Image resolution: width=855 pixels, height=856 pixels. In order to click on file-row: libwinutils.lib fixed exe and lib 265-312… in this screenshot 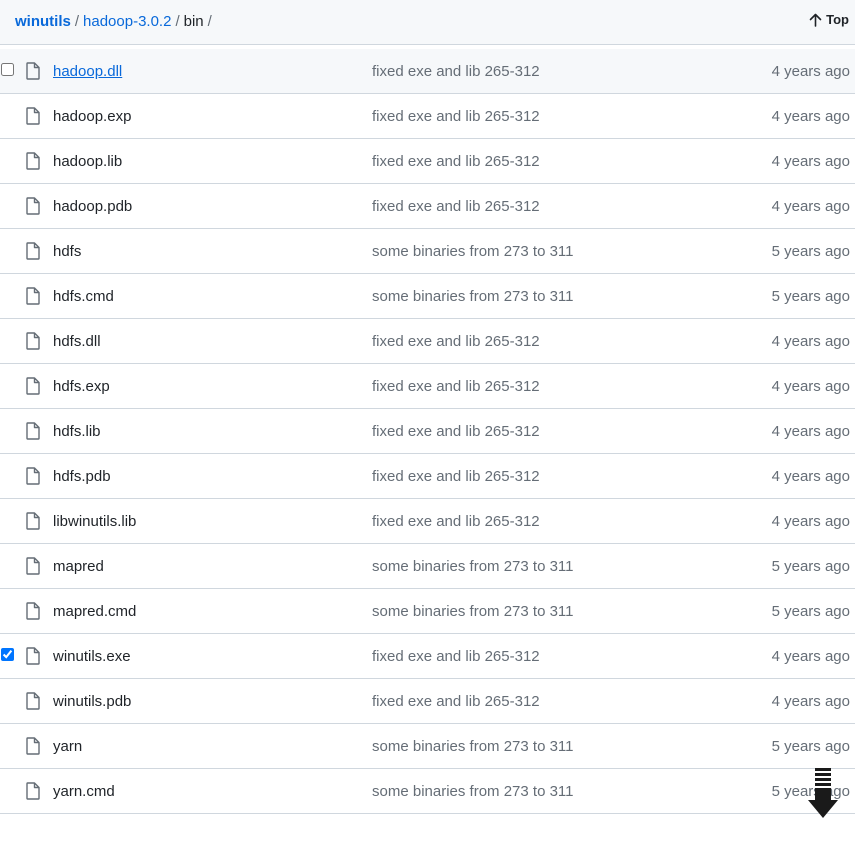, I will do `click(427, 521)`.